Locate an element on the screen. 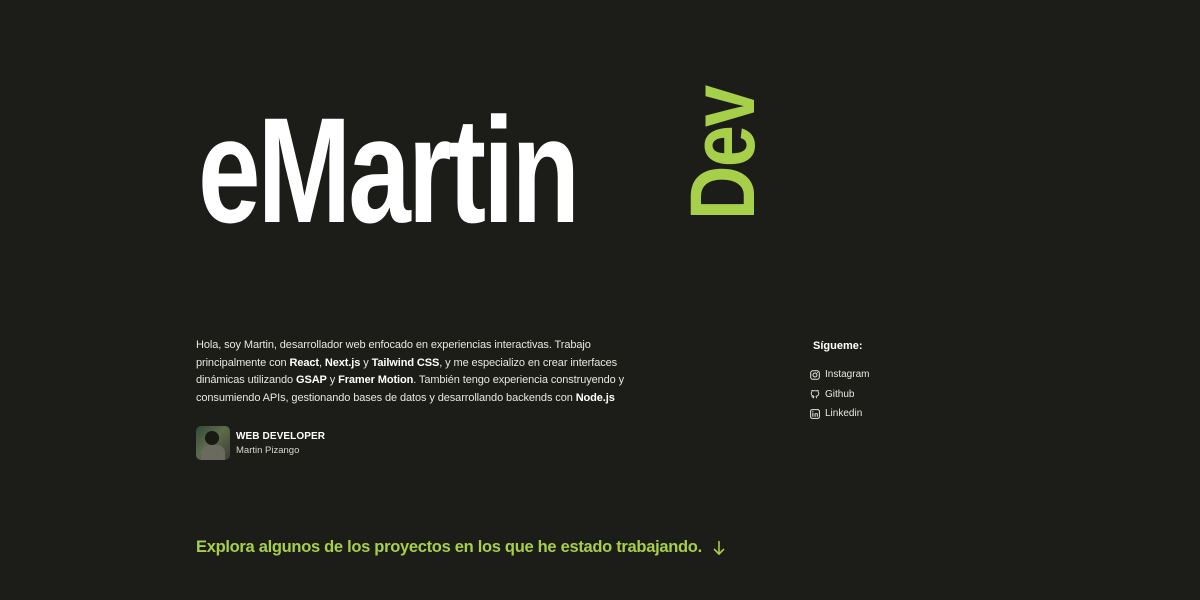 Image resolution: width=1200 pixels, height=600 pixels. social-link-instagram: Instagram is located at coordinates (870, 375).